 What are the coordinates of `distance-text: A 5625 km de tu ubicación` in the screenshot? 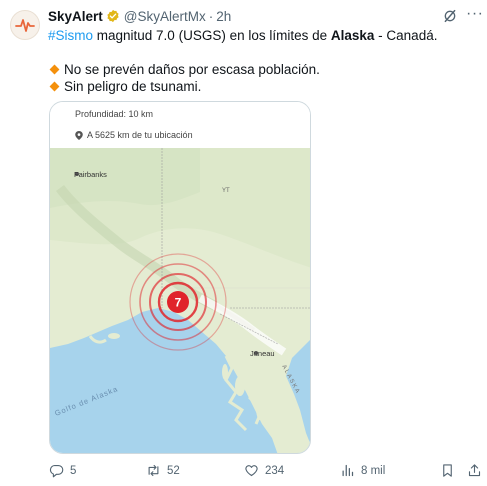 It's located at (140, 135).